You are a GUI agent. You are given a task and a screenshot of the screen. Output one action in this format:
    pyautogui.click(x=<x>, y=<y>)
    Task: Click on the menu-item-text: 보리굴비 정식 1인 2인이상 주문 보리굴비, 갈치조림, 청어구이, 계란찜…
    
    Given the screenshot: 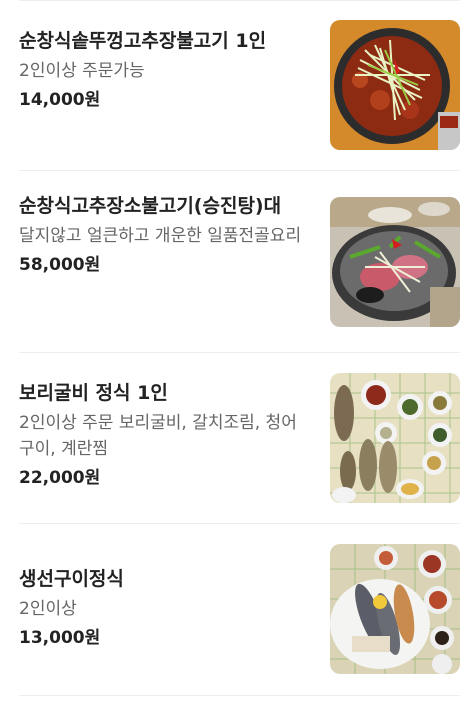 What is the action you would take?
    pyautogui.click(x=165, y=435)
    